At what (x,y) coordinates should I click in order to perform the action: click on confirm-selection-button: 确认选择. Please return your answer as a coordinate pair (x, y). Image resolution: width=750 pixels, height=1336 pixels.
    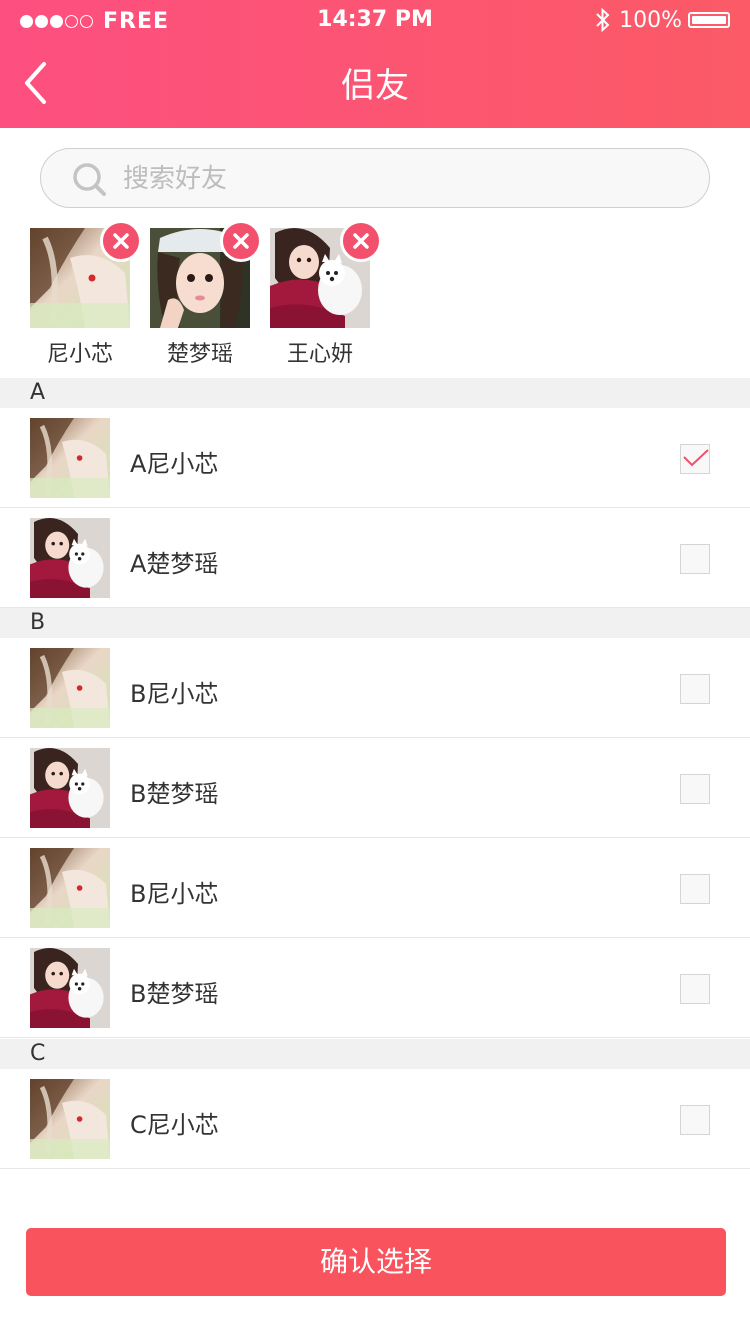
    Looking at the image, I should click on (376, 1262).